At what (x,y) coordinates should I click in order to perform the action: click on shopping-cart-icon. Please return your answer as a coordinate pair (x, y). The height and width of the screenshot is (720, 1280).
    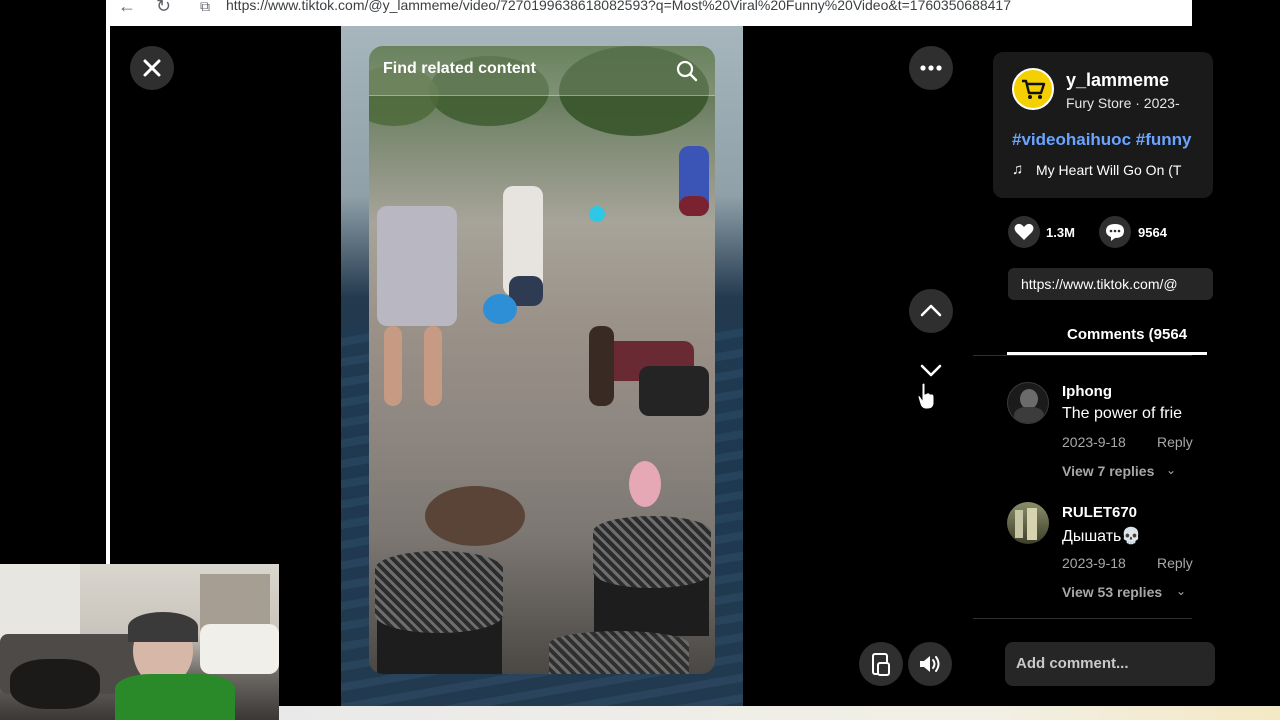
    Looking at the image, I should click on (1034, 89).